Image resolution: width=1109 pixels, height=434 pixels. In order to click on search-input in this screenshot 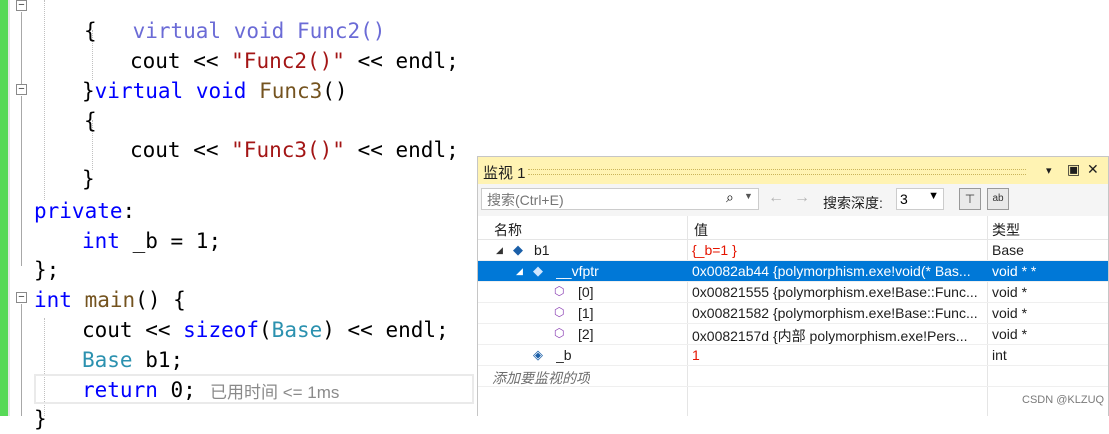, I will do `click(602, 200)`.